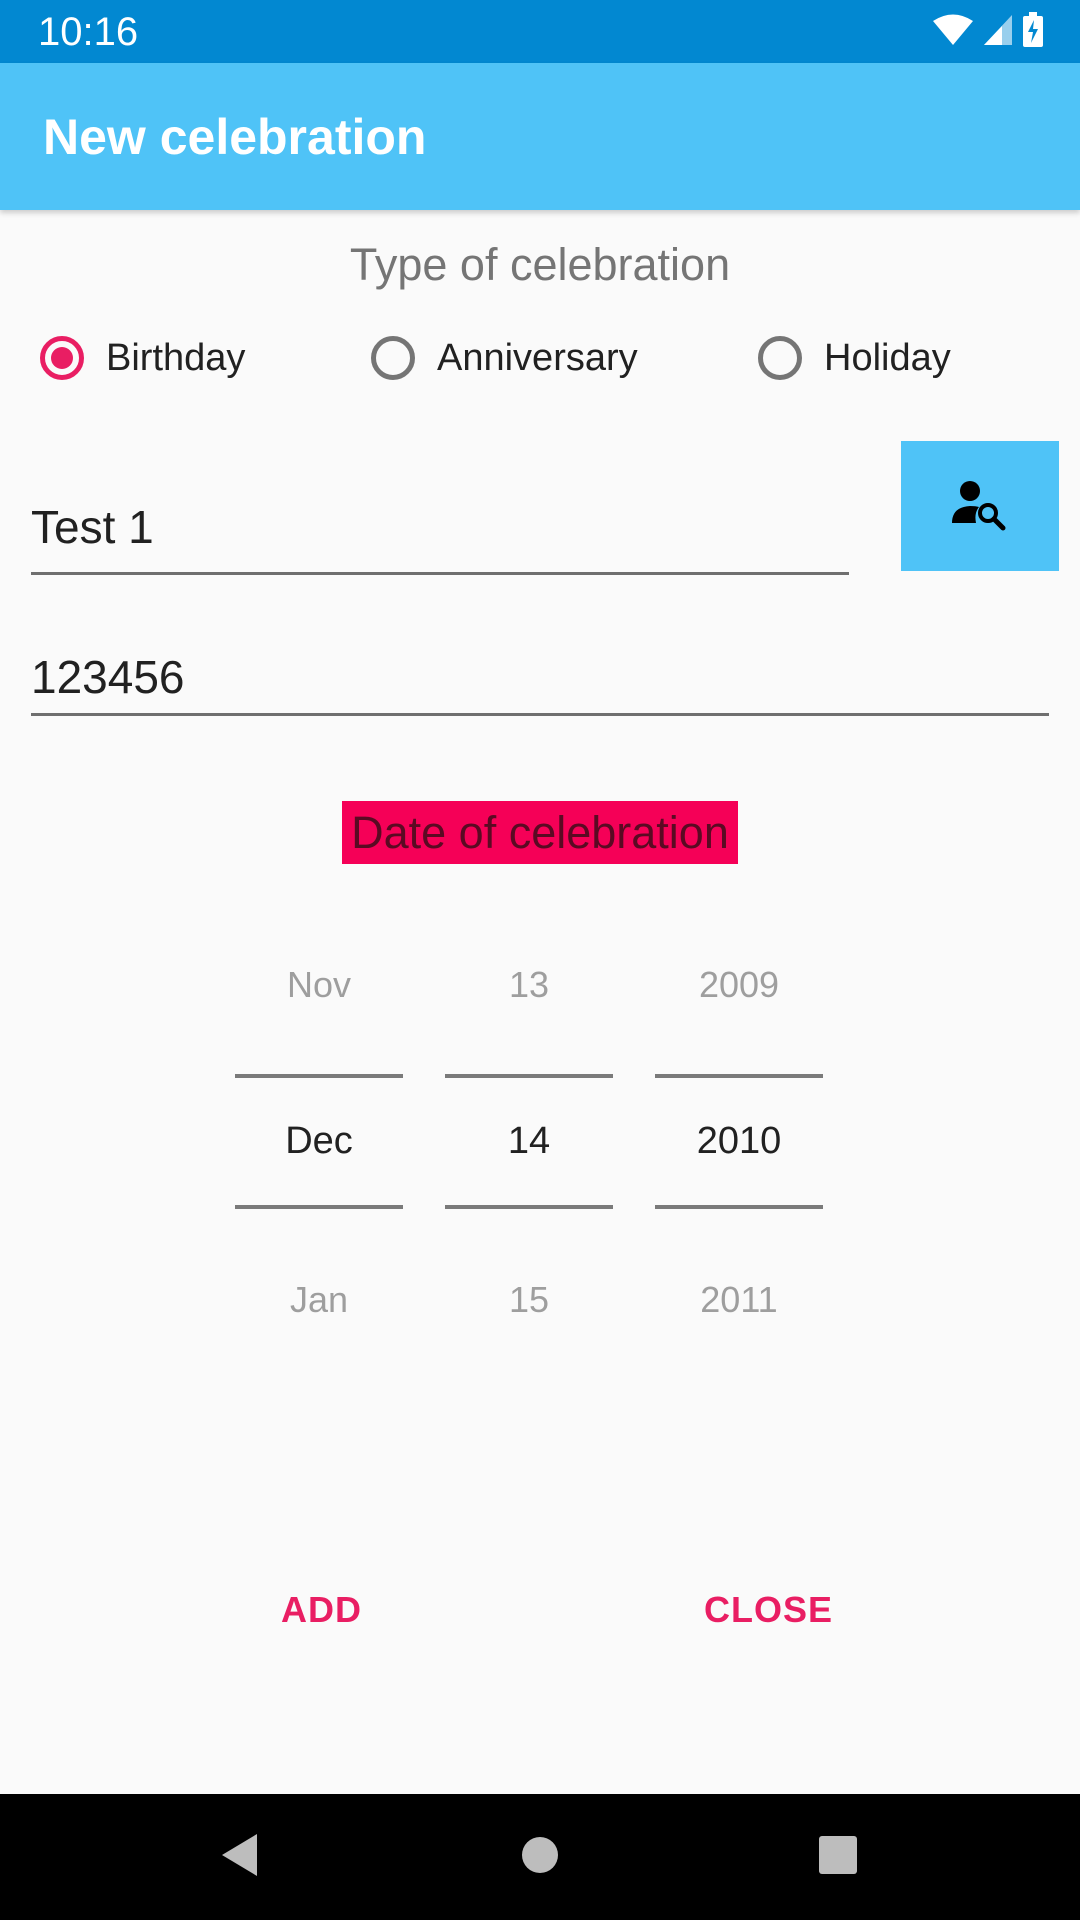 The image size is (1080, 1920). What do you see at coordinates (540, 136) in the screenshot?
I see `app-bar: New celebration` at bounding box center [540, 136].